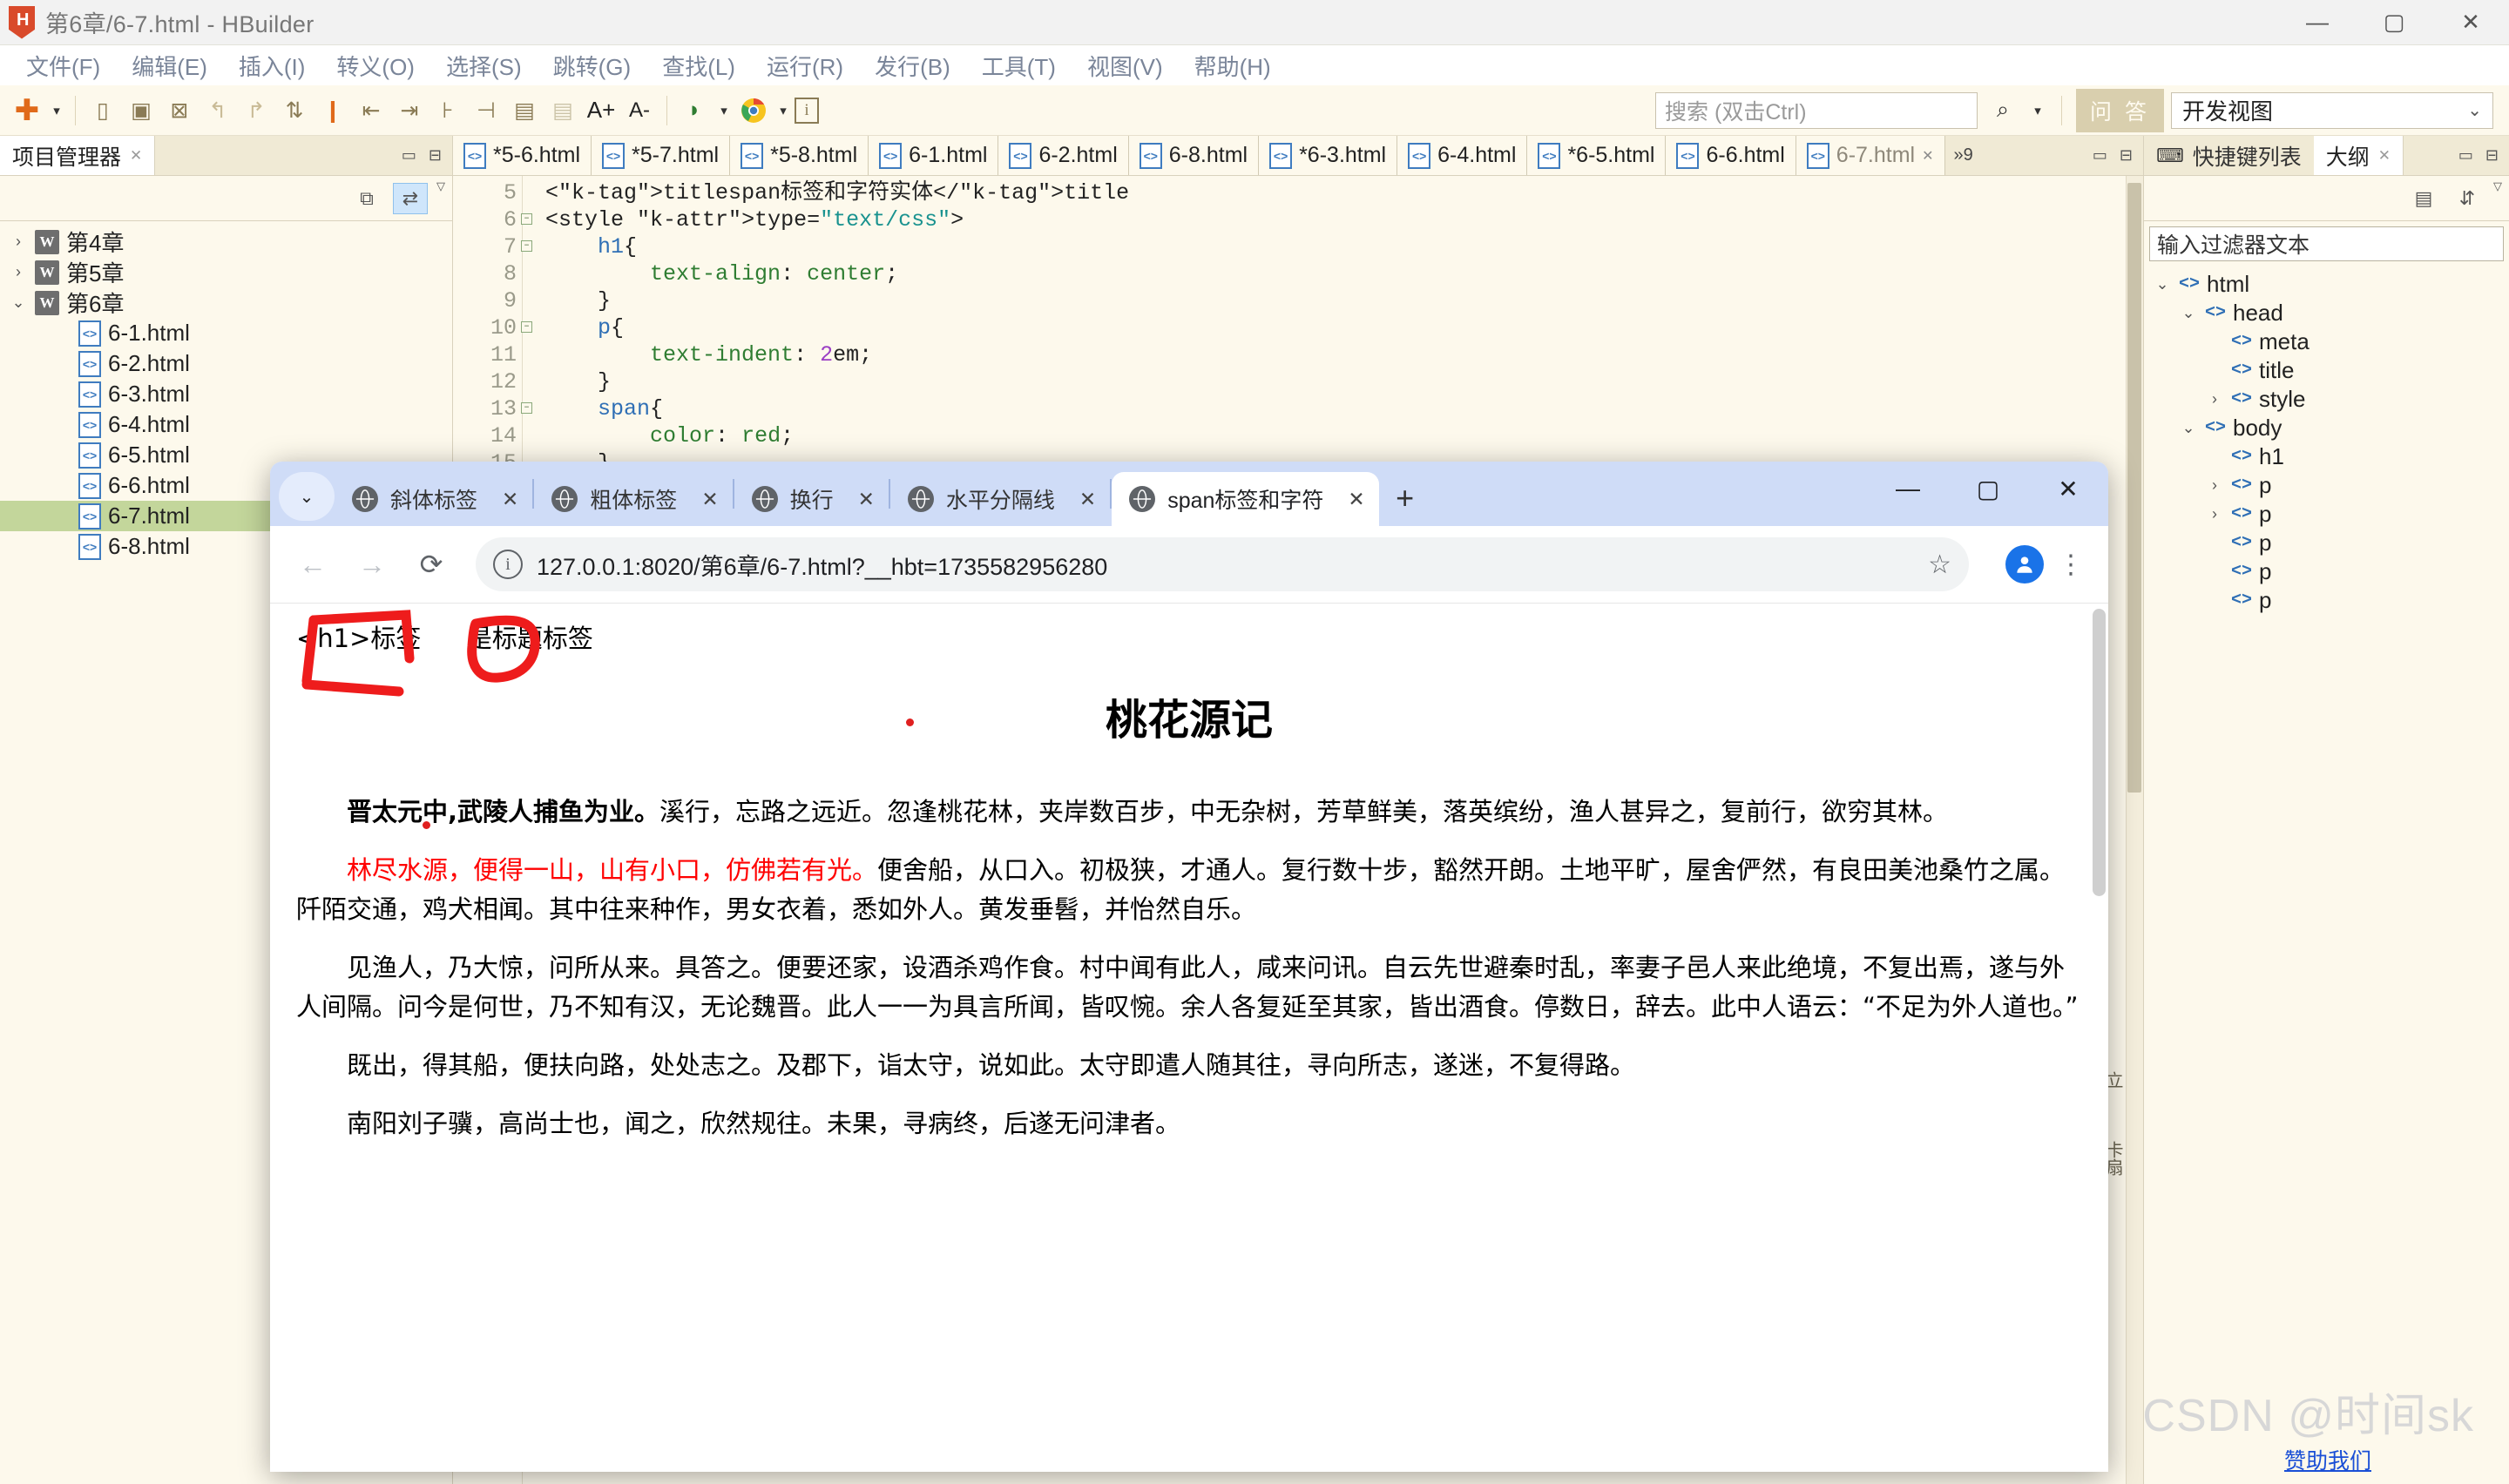 The width and height of the screenshot is (2509, 1484). Describe the element at coordinates (1328, 155) in the screenshot. I see `editor-tab: <> *6-3.html` at that location.